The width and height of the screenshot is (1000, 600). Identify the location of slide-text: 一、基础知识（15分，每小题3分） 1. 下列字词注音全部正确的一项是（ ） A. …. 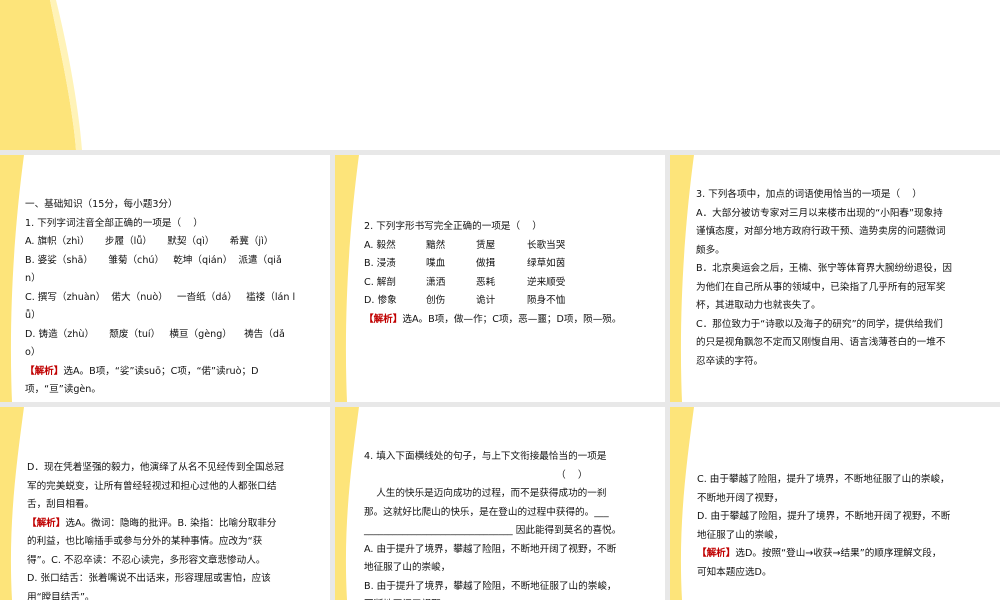
(160, 298).